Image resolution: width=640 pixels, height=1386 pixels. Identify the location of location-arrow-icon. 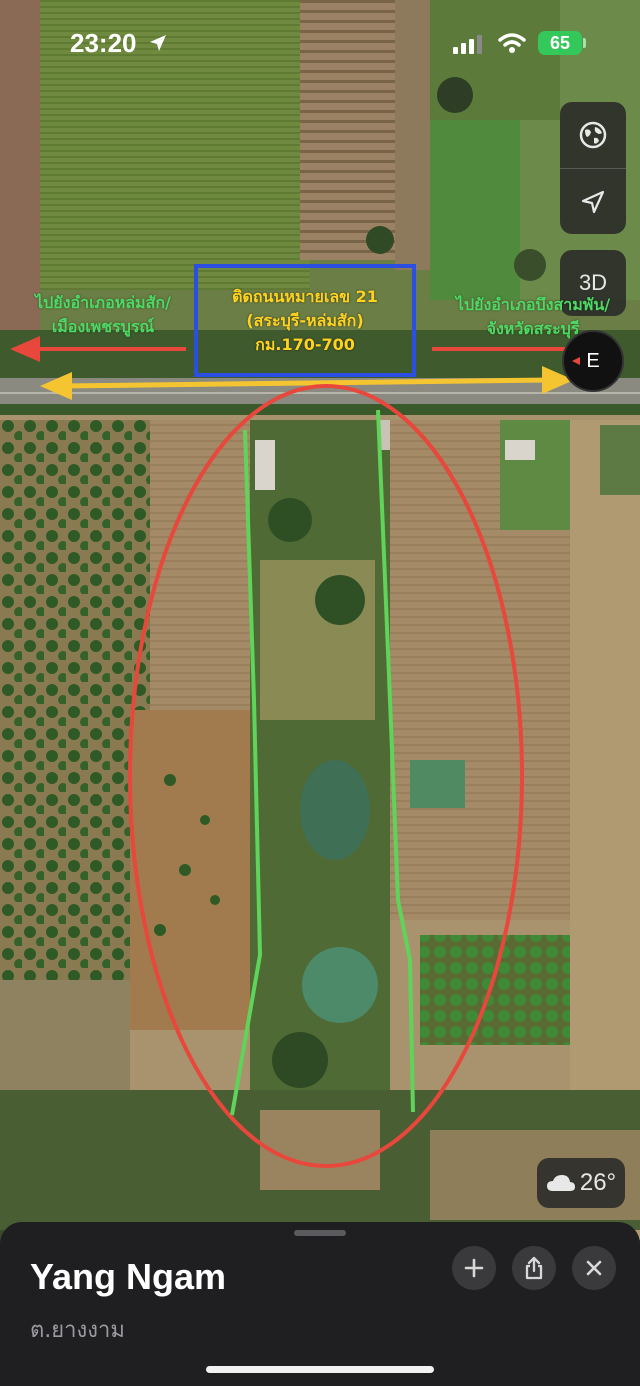
(593, 202).